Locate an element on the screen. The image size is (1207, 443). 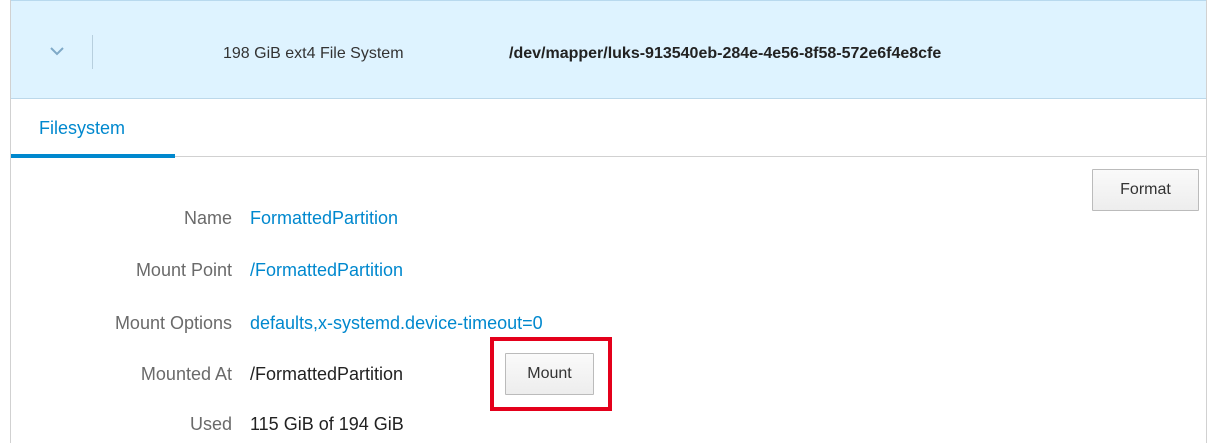
active-tab-indicator is located at coordinates (93, 156).